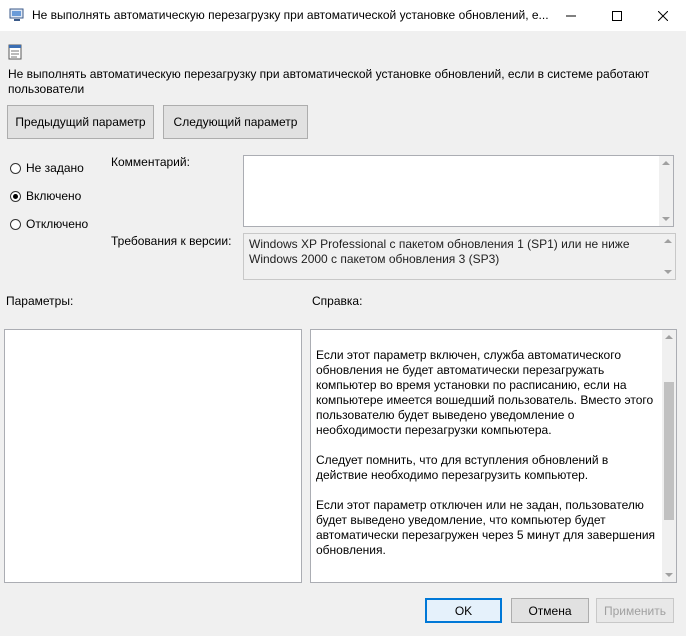  Describe the element at coordinates (150, 162) in the screenshot. I see `comment-label: Комментарий:` at that location.